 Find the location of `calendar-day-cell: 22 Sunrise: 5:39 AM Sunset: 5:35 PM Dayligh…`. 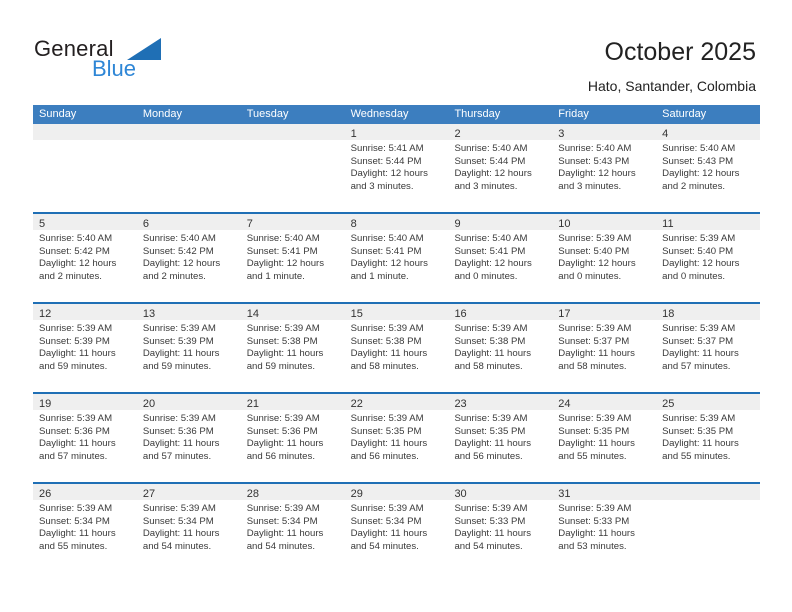

calendar-day-cell: 22 Sunrise: 5:39 AM Sunset: 5:35 PM Dayligh… is located at coordinates (396, 438).